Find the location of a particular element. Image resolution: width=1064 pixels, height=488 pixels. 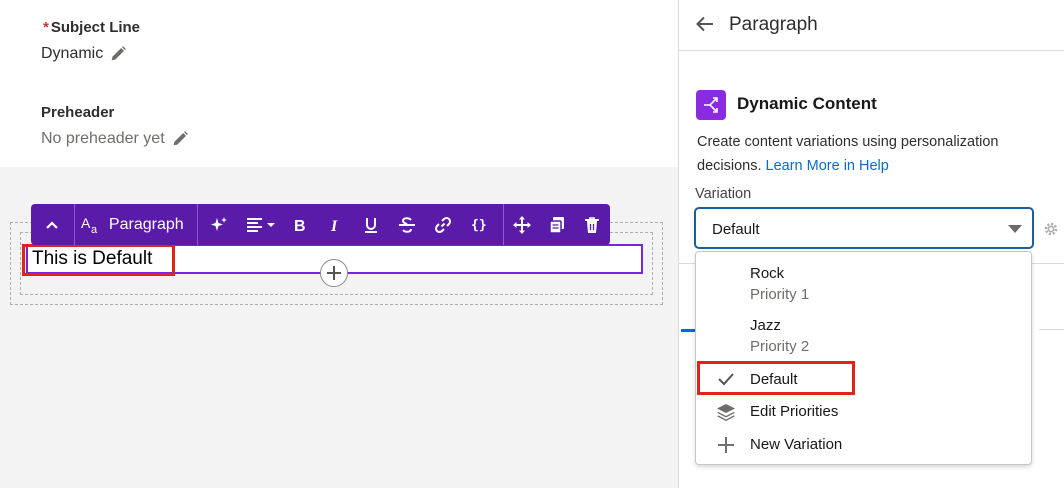

bold-button: B is located at coordinates (300, 224).